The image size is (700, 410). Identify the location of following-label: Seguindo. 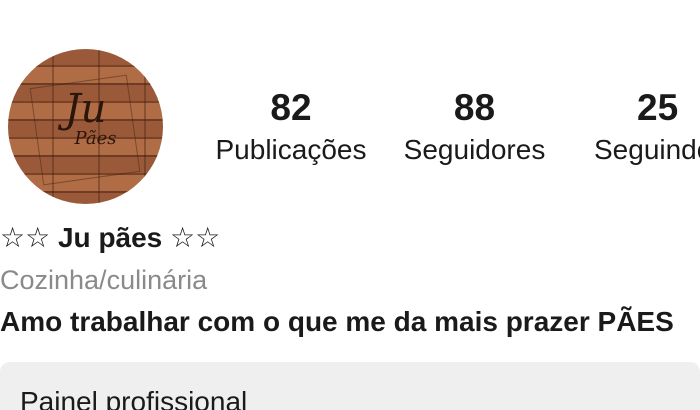
(647, 149).